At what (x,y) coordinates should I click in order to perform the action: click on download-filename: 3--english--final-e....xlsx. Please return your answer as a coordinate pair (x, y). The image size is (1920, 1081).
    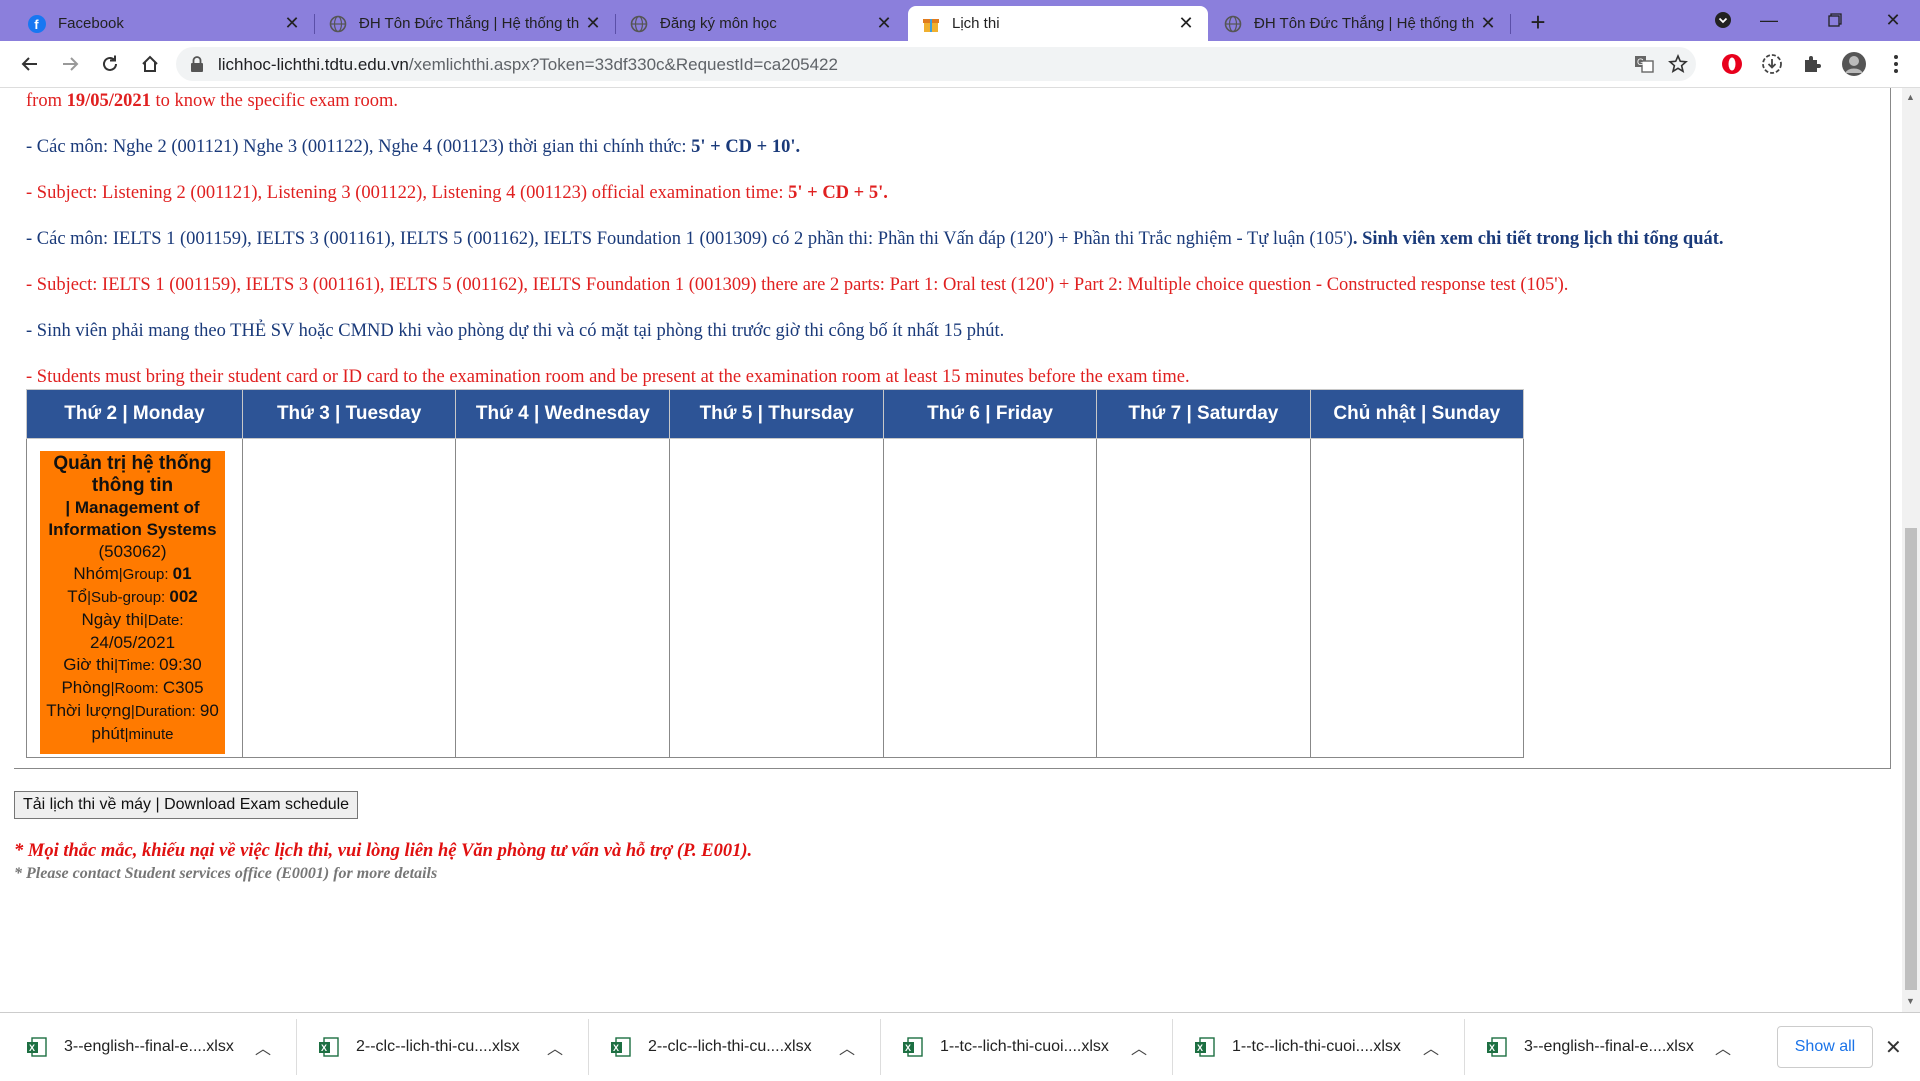
    Looking at the image, I should click on (149, 1046).